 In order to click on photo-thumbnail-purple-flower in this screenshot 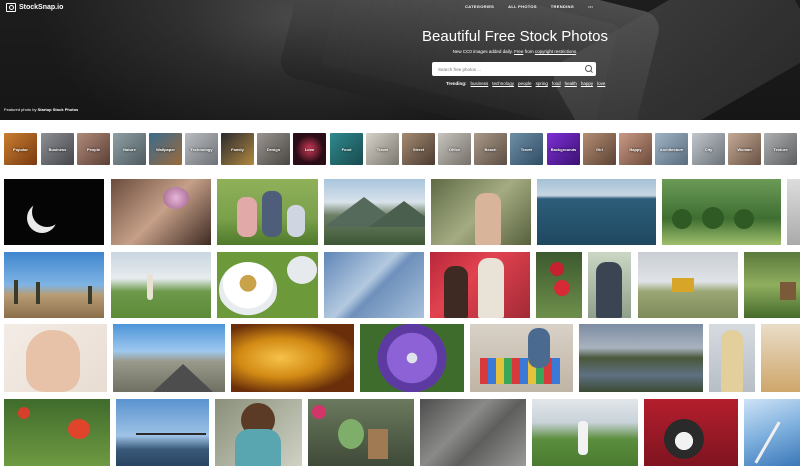, I will do `click(412, 358)`.